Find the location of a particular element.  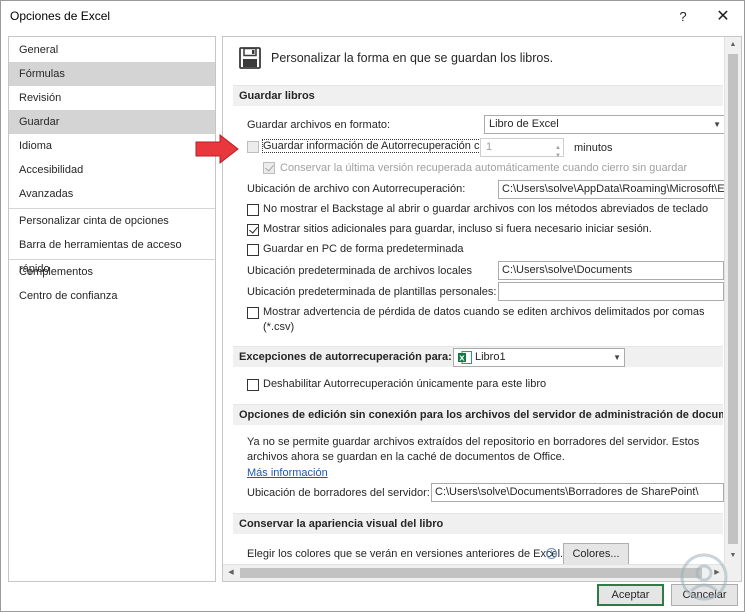

vertical-scroll-thumb is located at coordinates (733, 299).